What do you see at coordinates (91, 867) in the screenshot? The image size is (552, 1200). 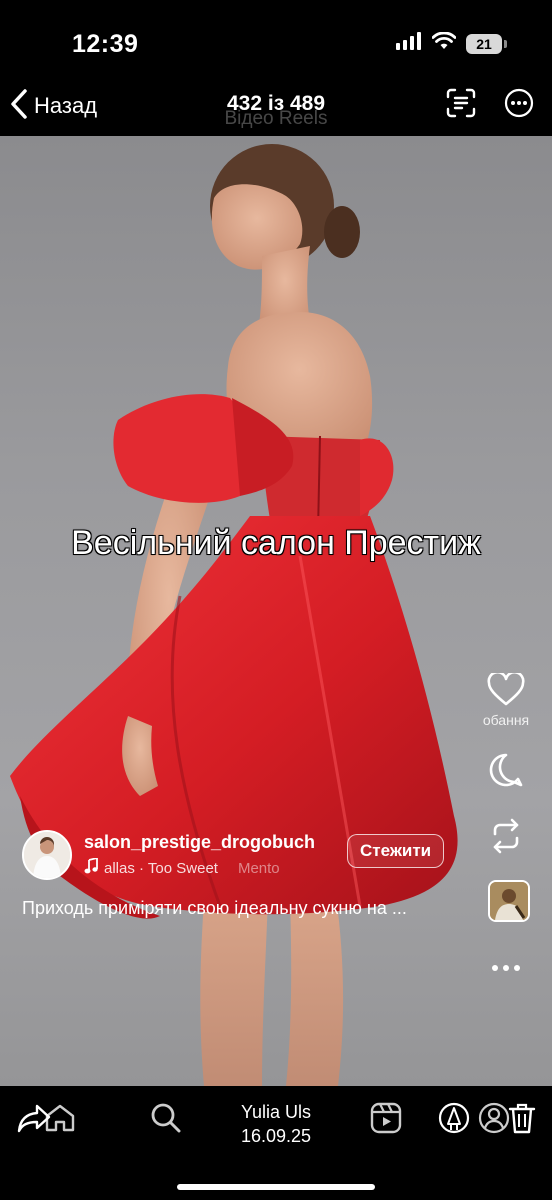 I see `music-note-icon` at bounding box center [91, 867].